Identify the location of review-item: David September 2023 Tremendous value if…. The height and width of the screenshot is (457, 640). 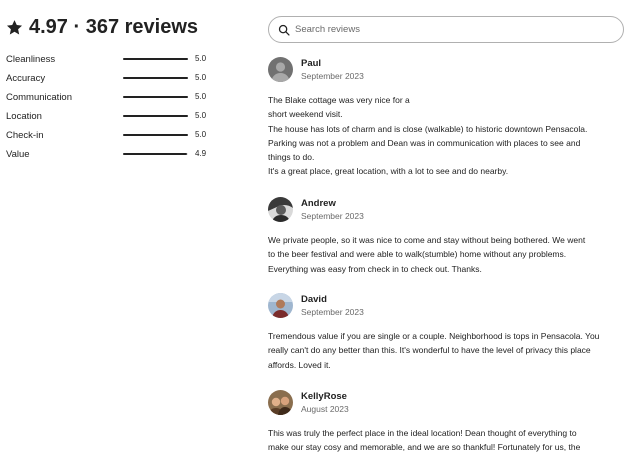
(448, 331).